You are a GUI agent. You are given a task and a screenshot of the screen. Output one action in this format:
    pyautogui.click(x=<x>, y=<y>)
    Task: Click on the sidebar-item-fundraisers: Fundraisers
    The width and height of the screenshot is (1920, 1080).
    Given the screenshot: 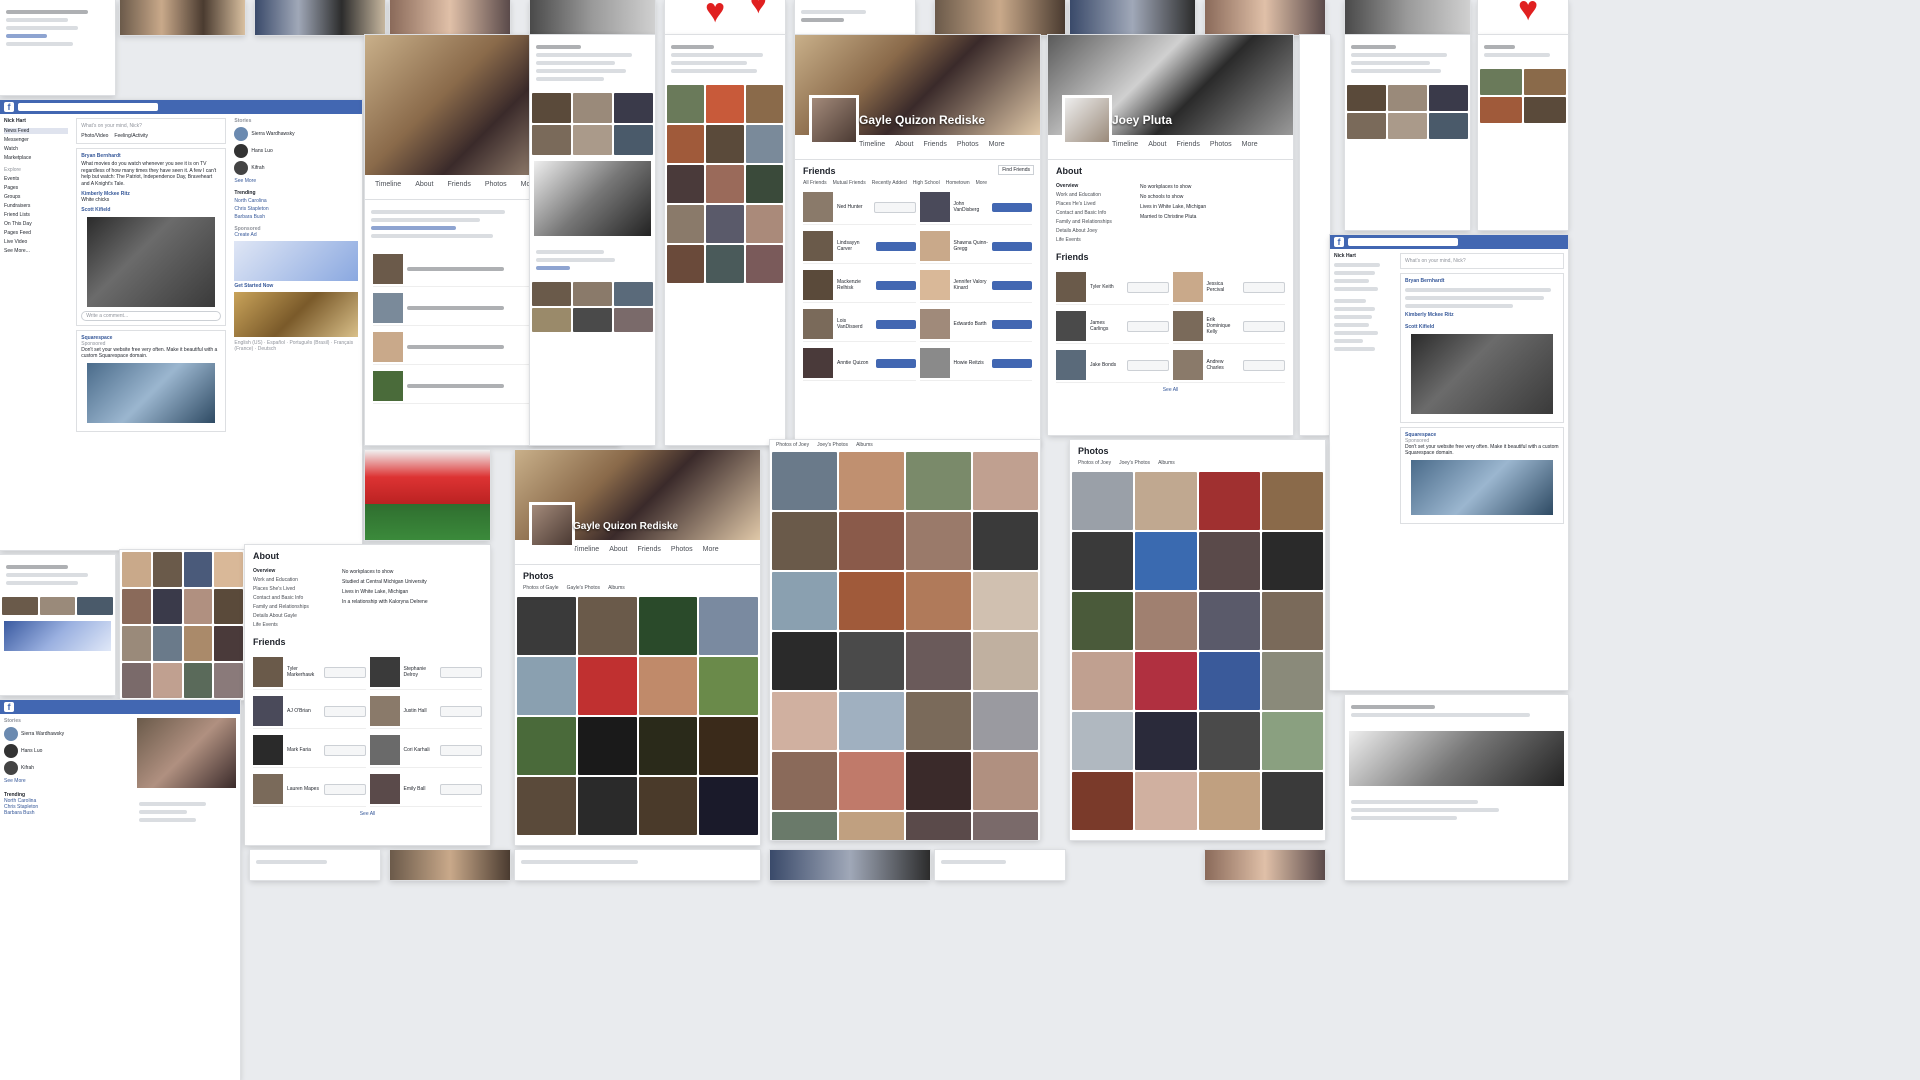 What is the action you would take?
    pyautogui.click(x=36, y=206)
    